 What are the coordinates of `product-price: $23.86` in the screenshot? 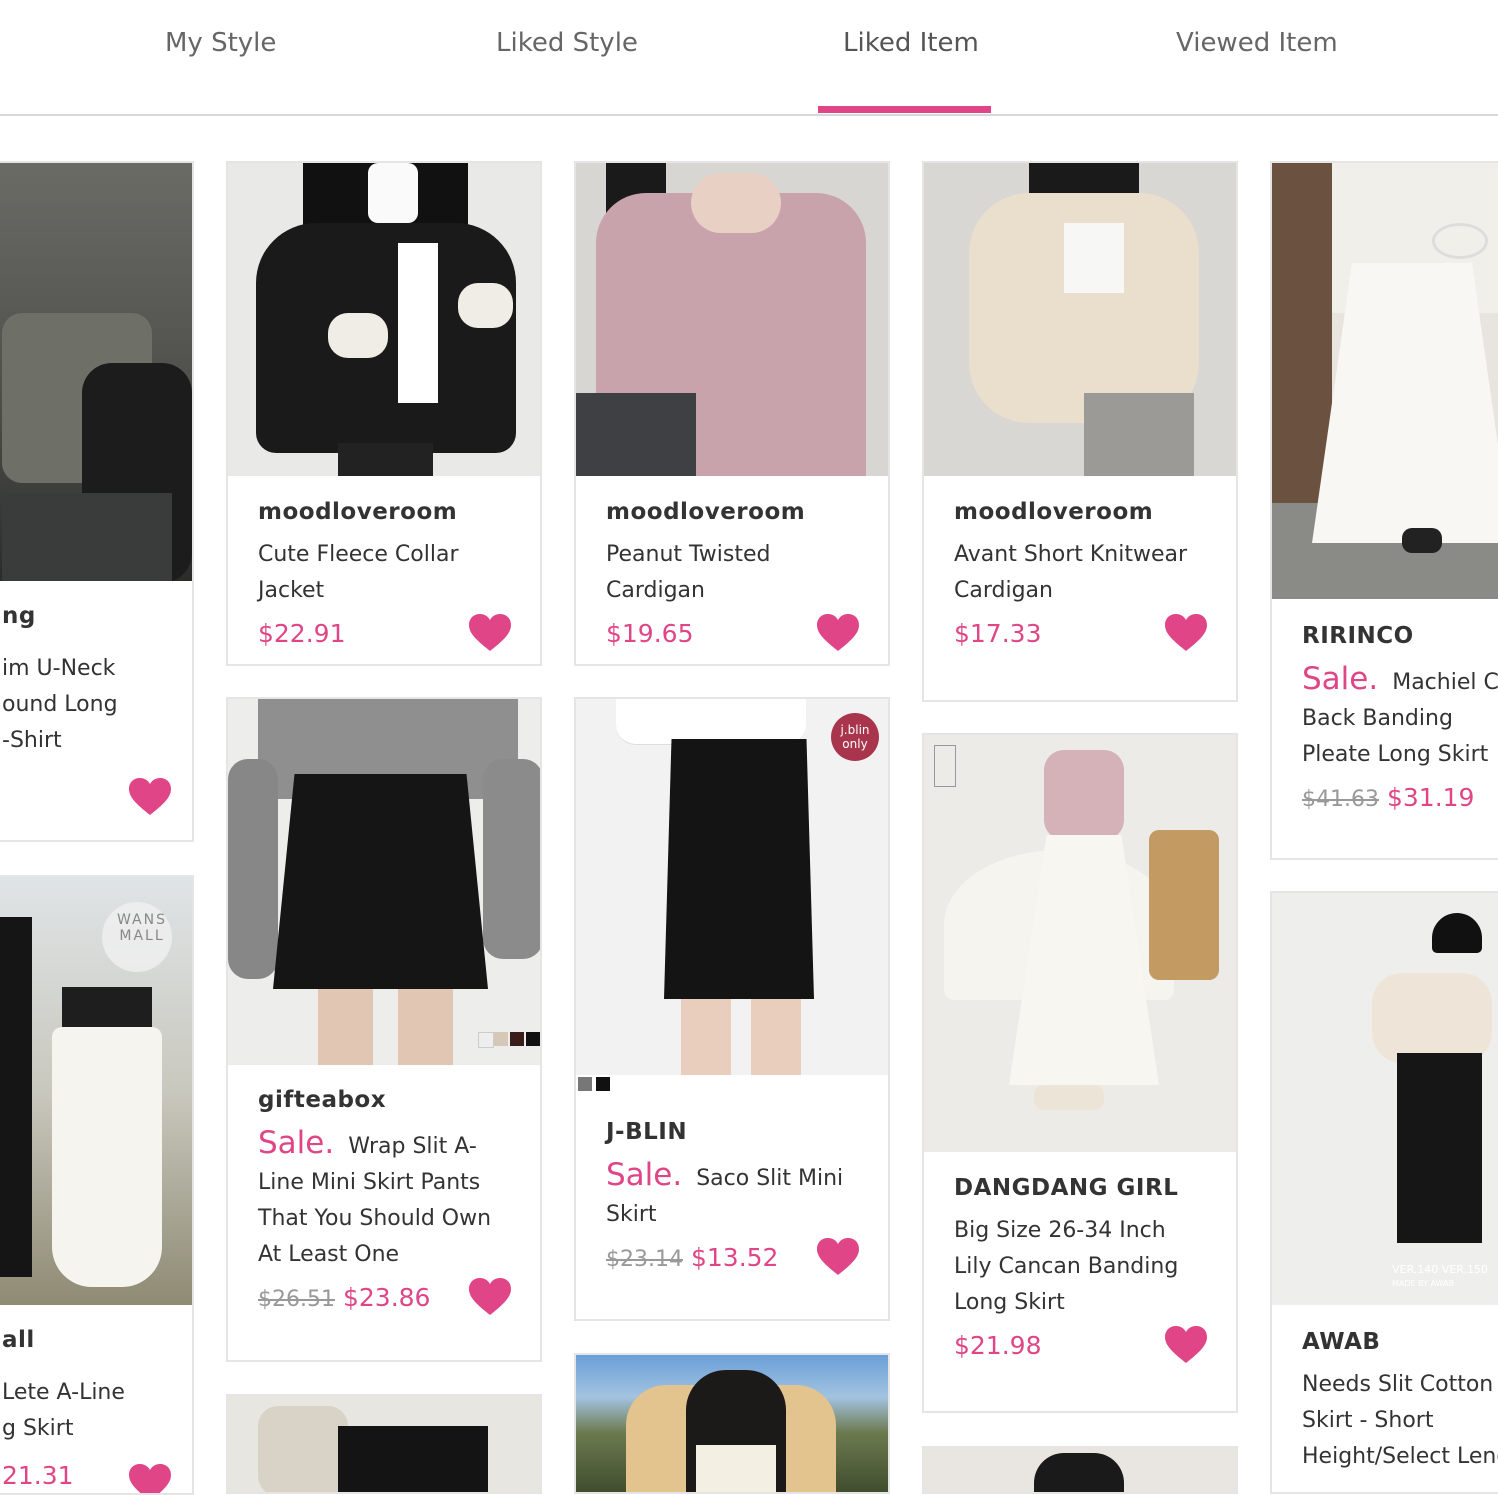 It's located at (386, 1297).